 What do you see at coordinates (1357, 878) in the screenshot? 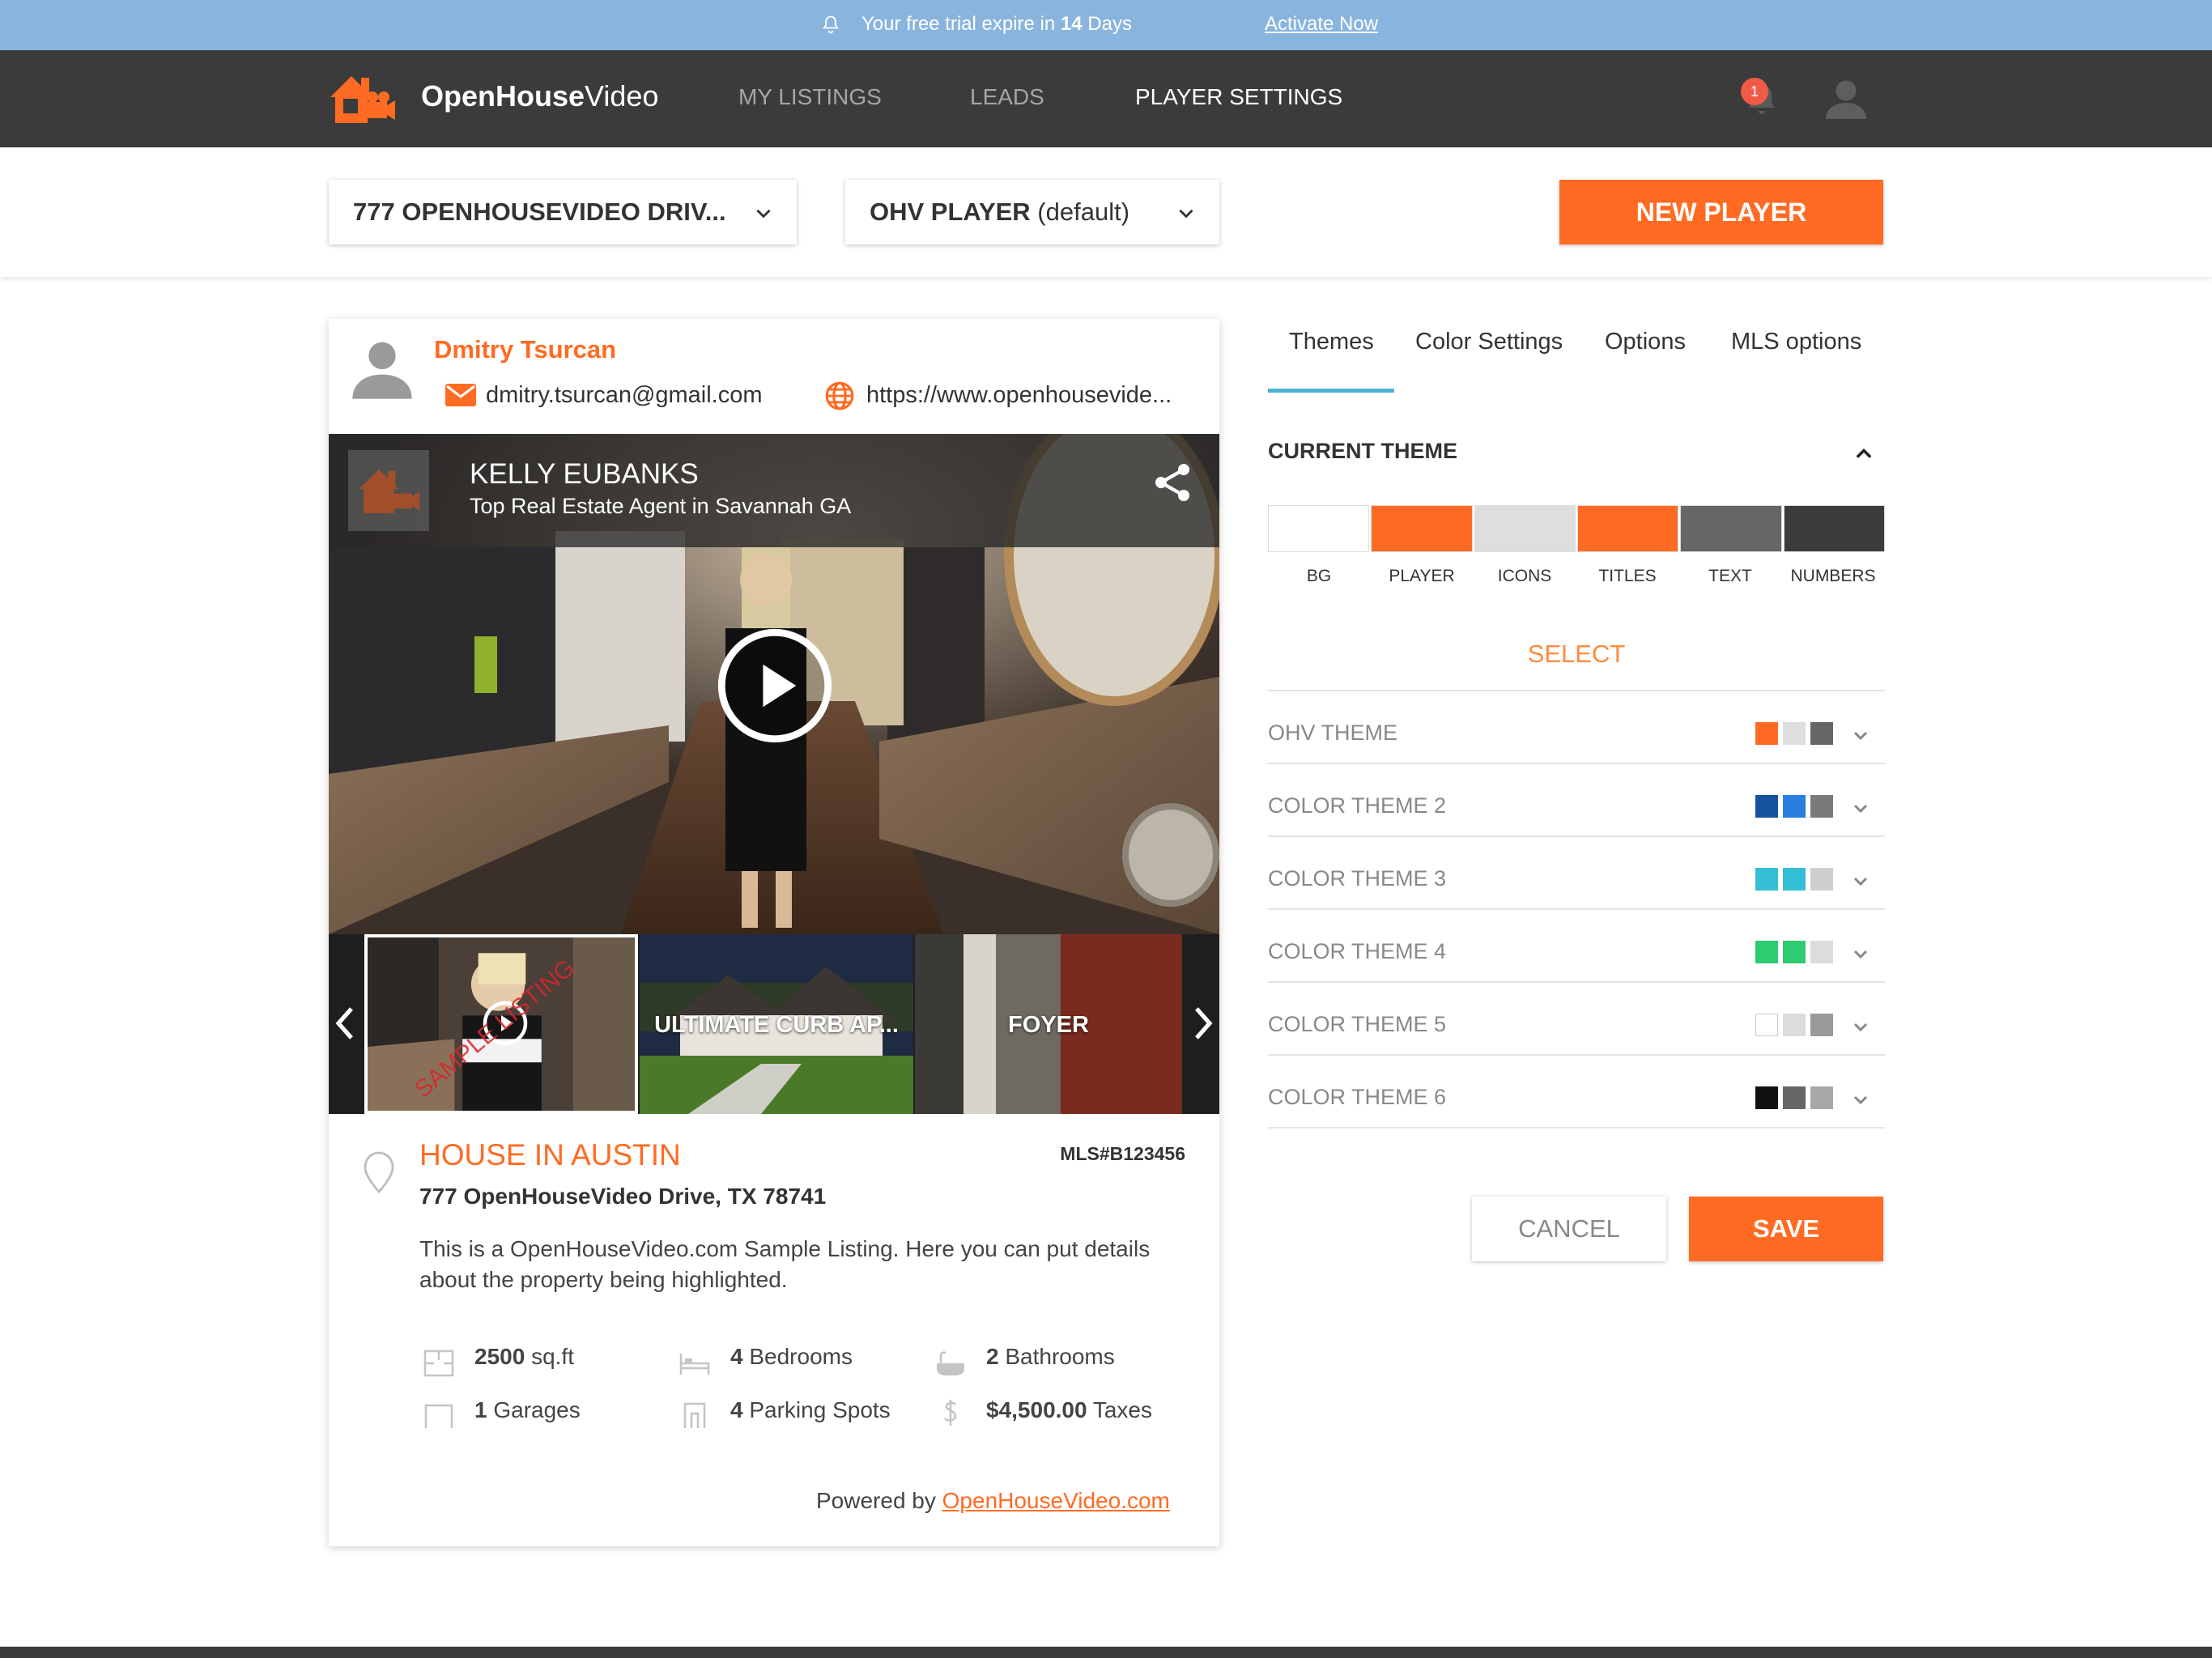
I see `theme-name: COLOR THEME 3` at bounding box center [1357, 878].